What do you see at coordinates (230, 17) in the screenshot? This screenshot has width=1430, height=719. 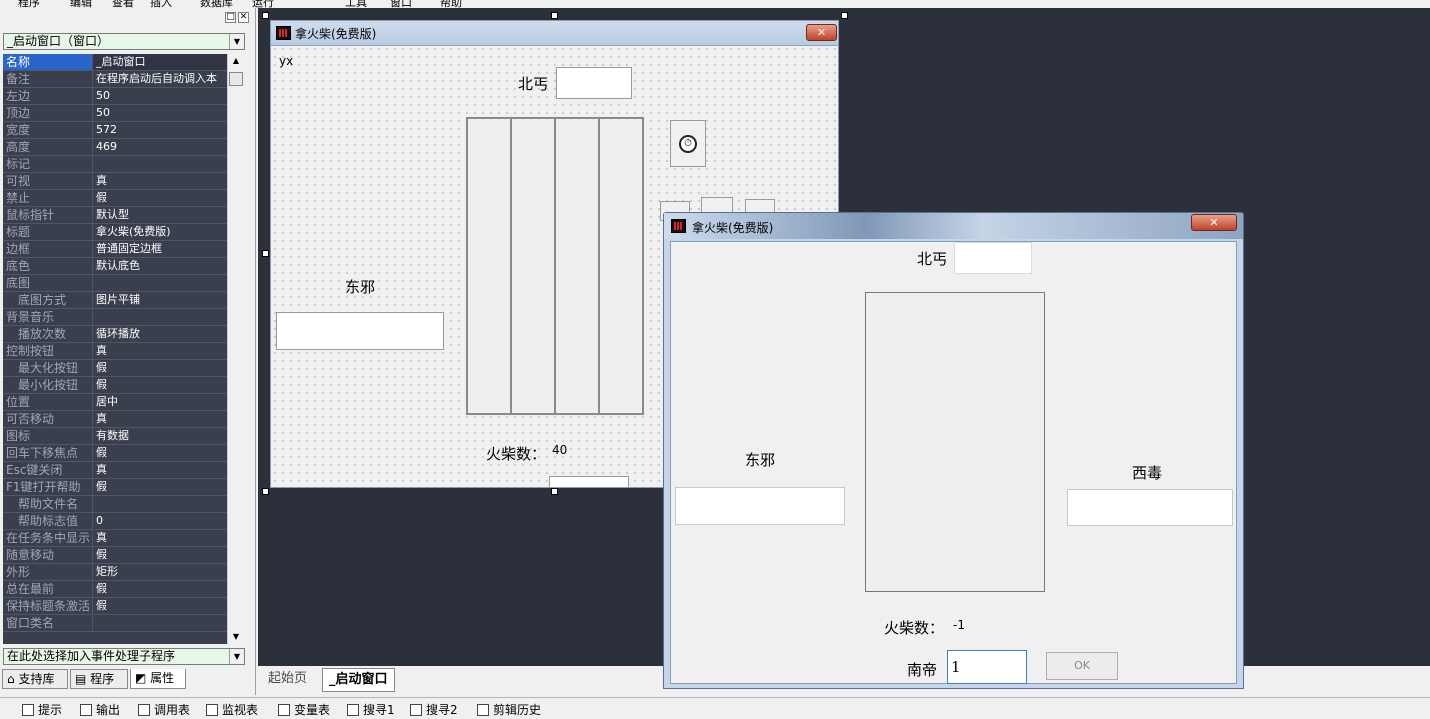 I see `restore-icon: □` at bounding box center [230, 17].